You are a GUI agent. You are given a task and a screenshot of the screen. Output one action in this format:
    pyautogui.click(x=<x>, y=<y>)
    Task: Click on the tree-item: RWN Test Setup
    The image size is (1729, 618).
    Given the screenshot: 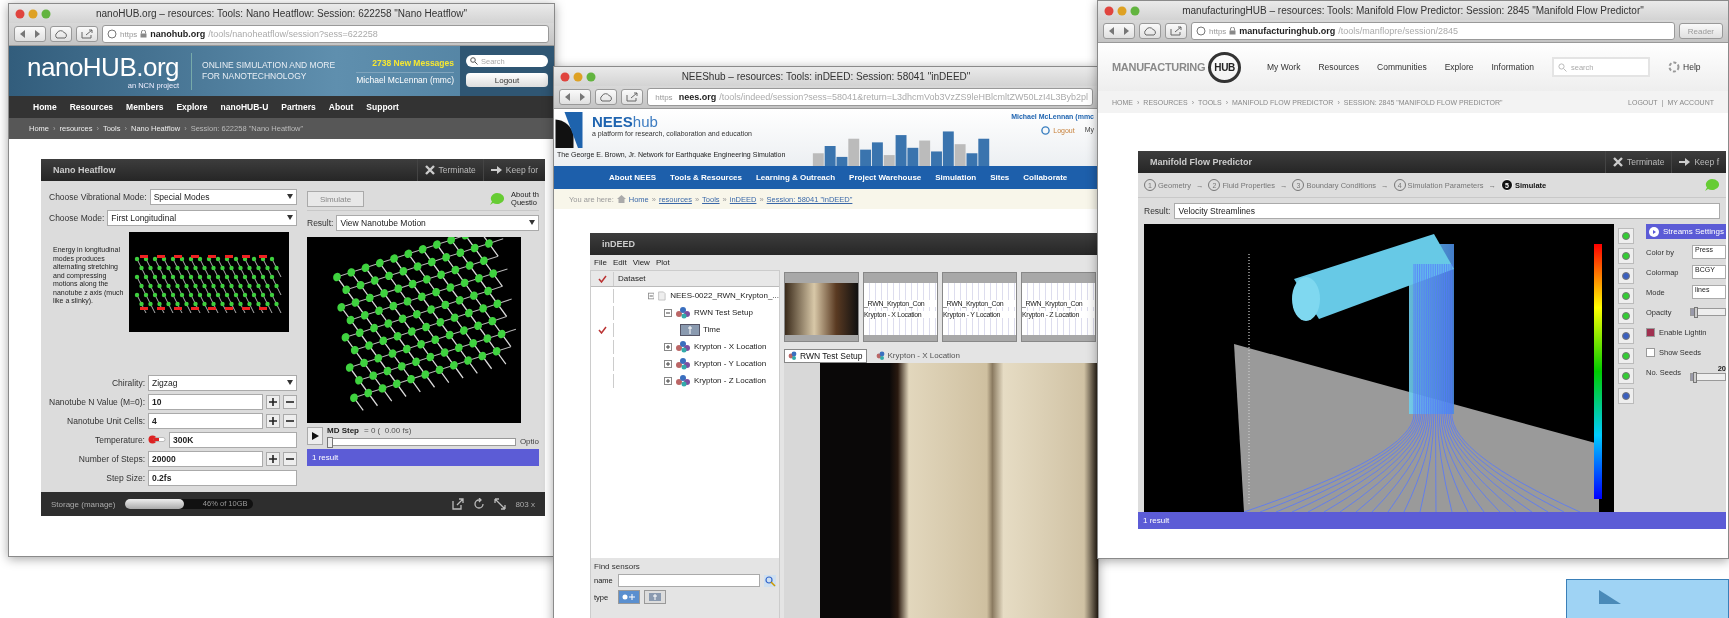 What is the action you would take?
    pyautogui.click(x=723, y=312)
    